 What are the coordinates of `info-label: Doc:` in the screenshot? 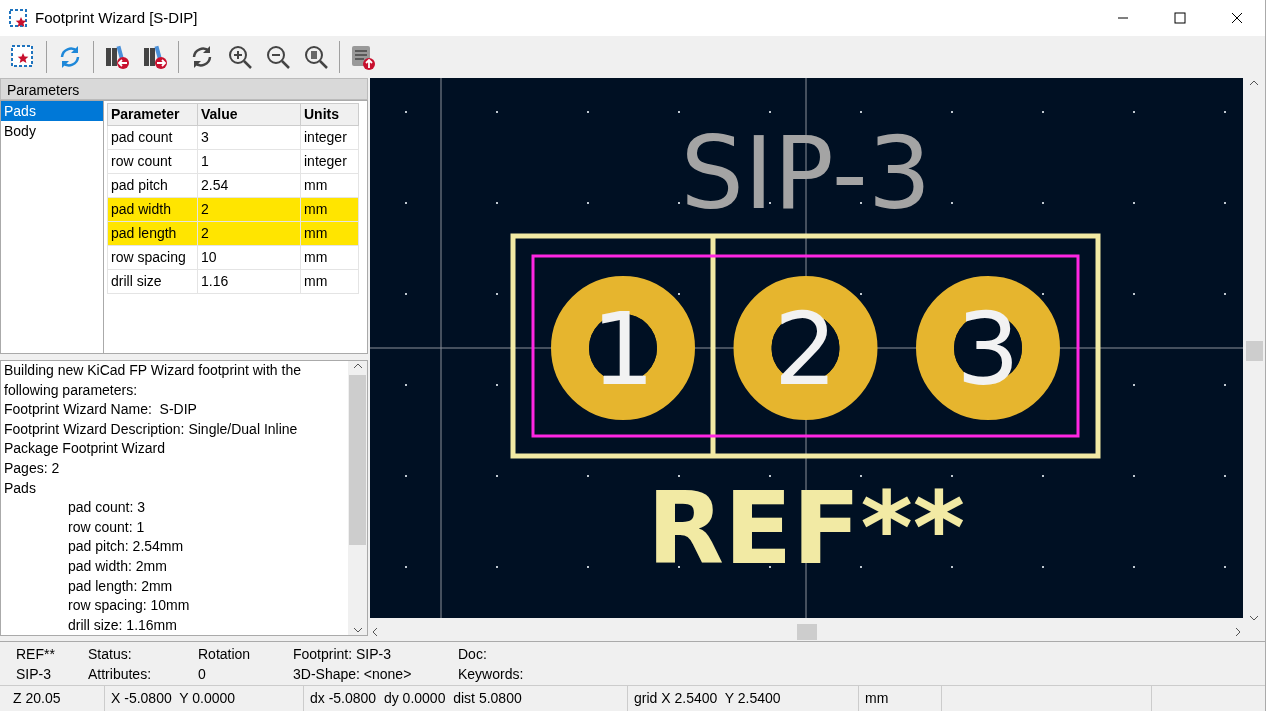 It's located at (473, 654).